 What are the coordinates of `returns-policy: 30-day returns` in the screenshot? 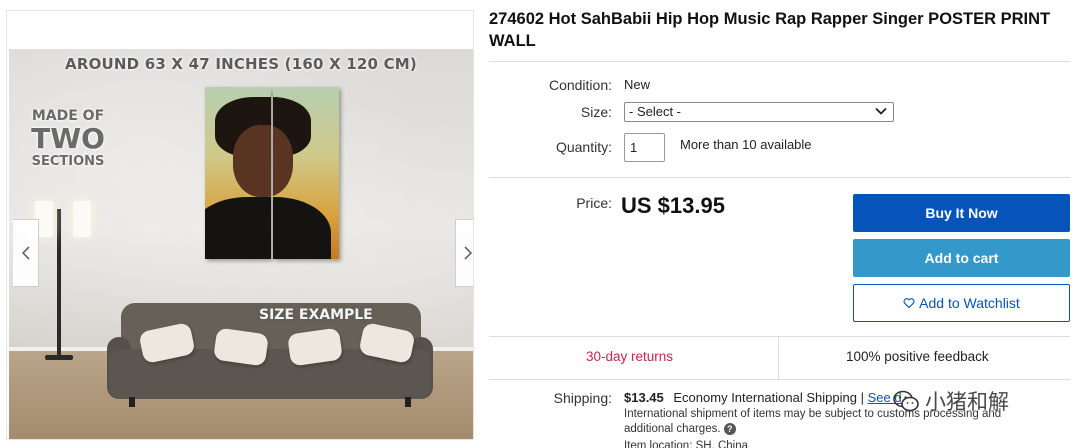 It's located at (630, 356).